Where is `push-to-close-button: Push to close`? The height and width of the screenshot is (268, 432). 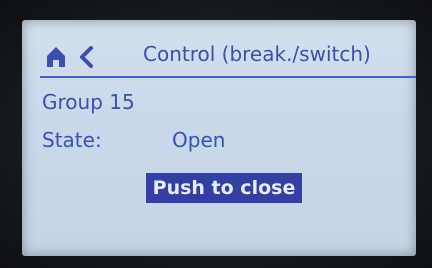 push-to-close-button: Push to close is located at coordinates (224, 188).